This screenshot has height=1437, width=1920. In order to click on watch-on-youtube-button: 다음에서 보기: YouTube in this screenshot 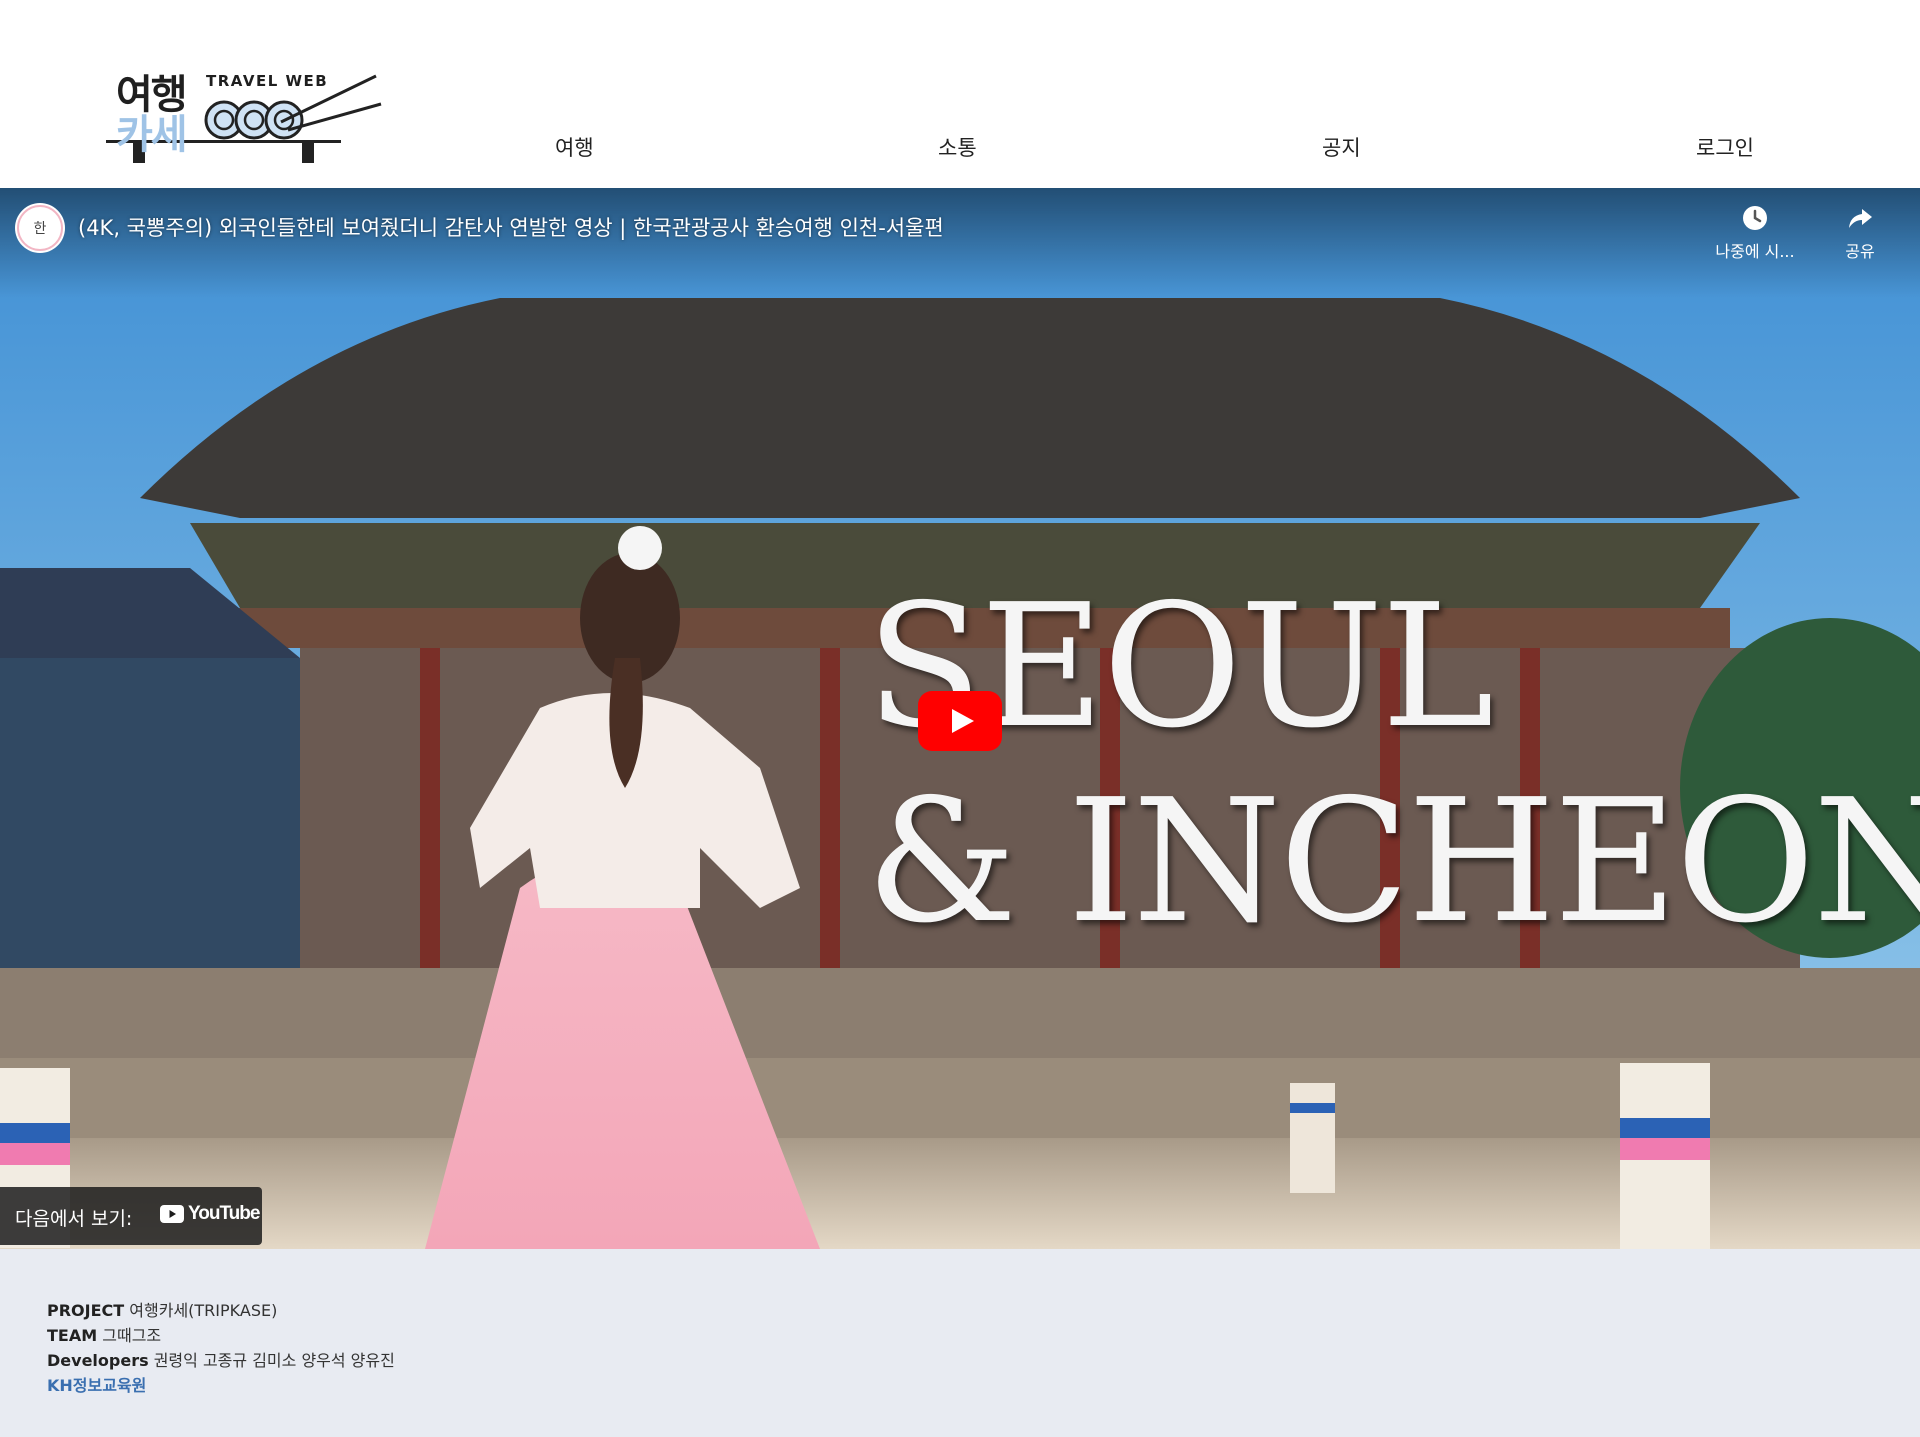, I will do `click(131, 1216)`.